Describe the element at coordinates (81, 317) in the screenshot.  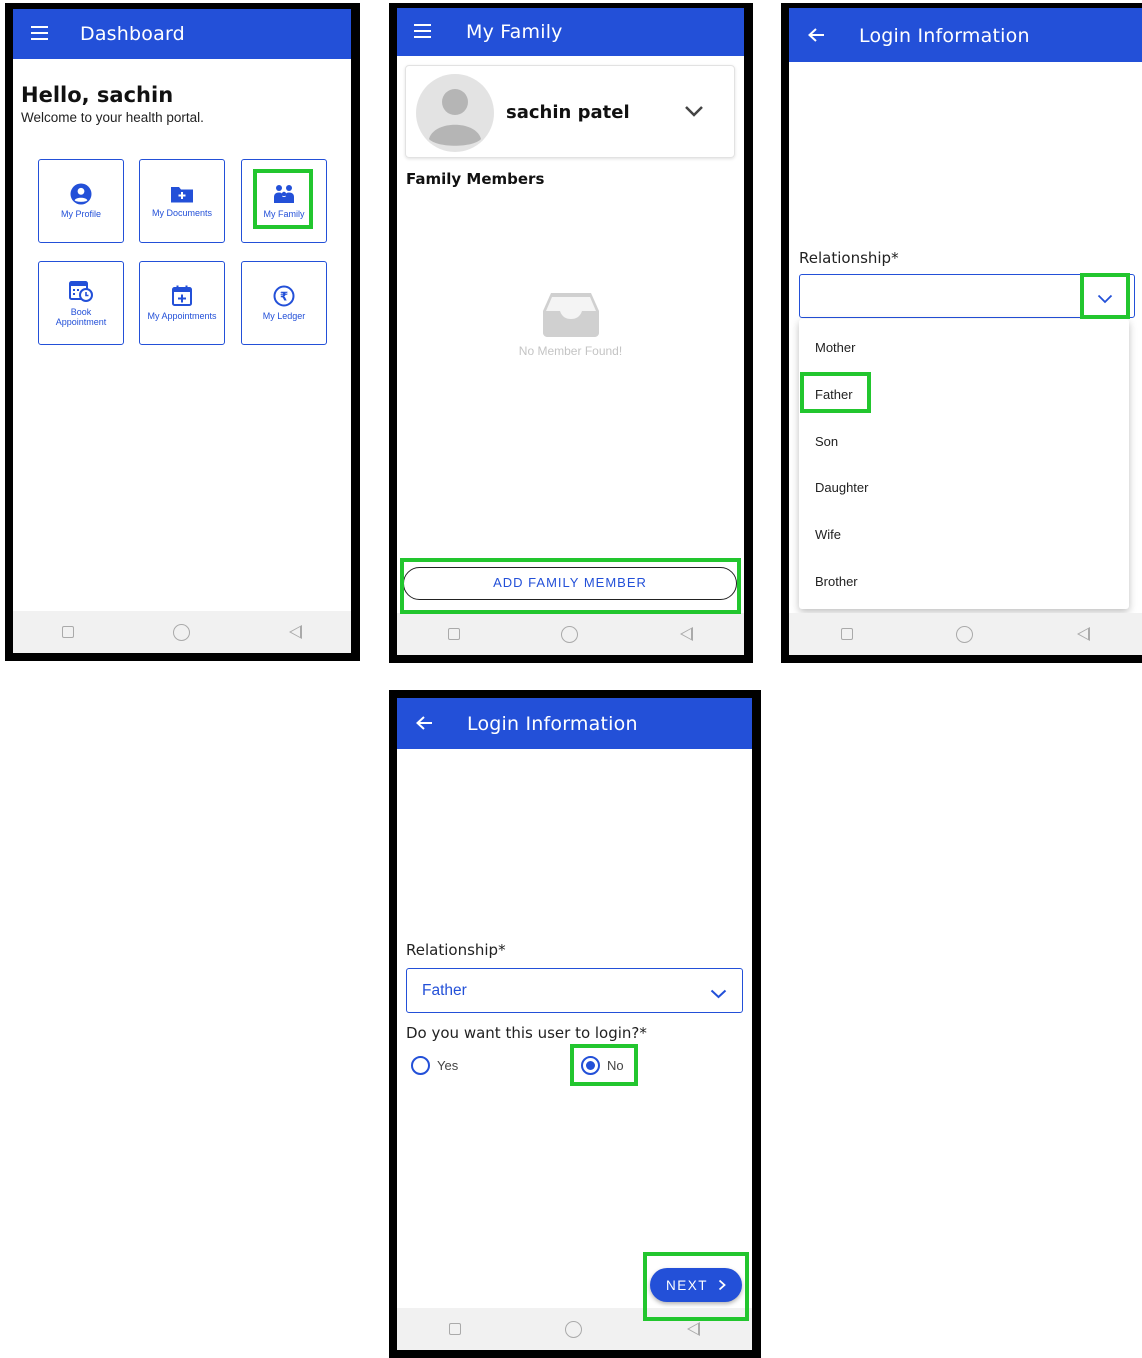
I see `tile-label: Book Appointment` at that location.